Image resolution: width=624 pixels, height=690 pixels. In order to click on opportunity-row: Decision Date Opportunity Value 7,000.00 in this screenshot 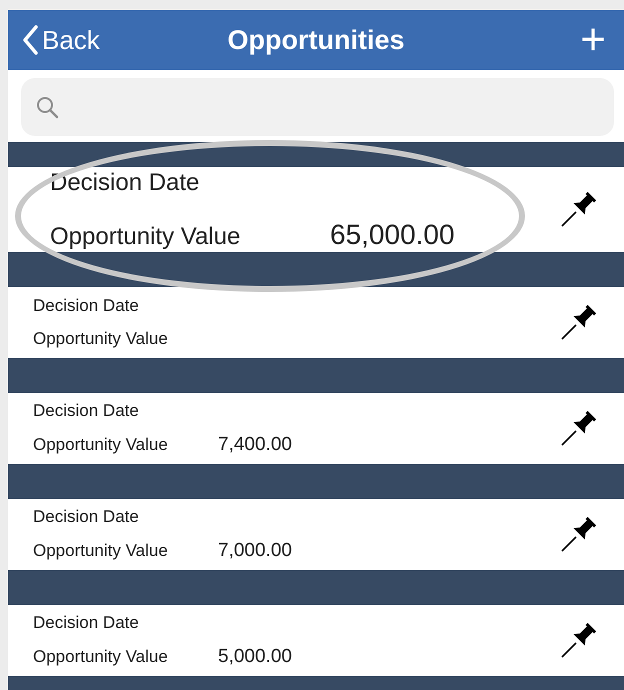, I will do `click(316, 534)`.